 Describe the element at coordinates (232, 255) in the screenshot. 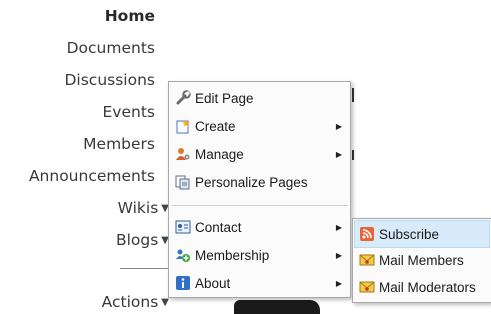

I see `menu-item-label: Membership` at that location.